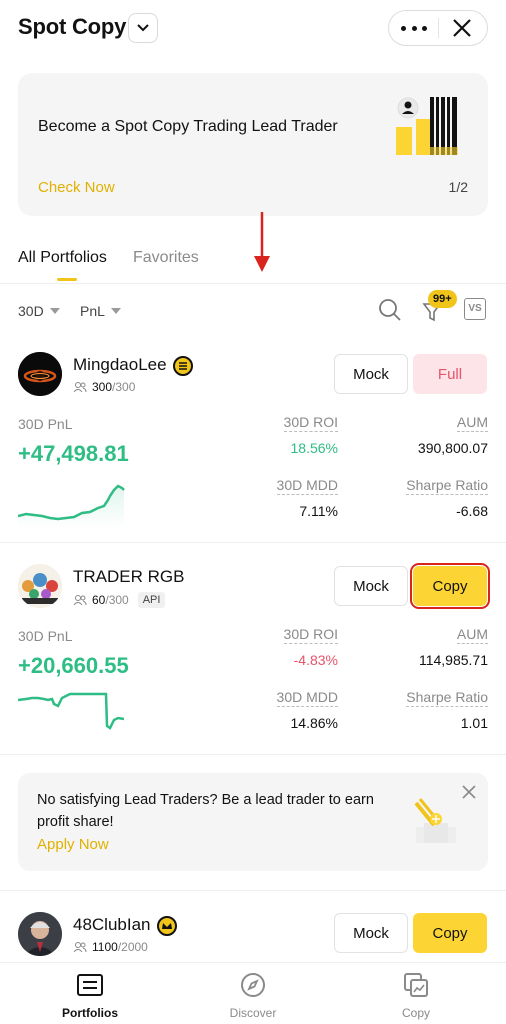  What do you see at coordinates (390, 310) in the screenshot?
I see `search-icon` at bounding box center [390, 310].